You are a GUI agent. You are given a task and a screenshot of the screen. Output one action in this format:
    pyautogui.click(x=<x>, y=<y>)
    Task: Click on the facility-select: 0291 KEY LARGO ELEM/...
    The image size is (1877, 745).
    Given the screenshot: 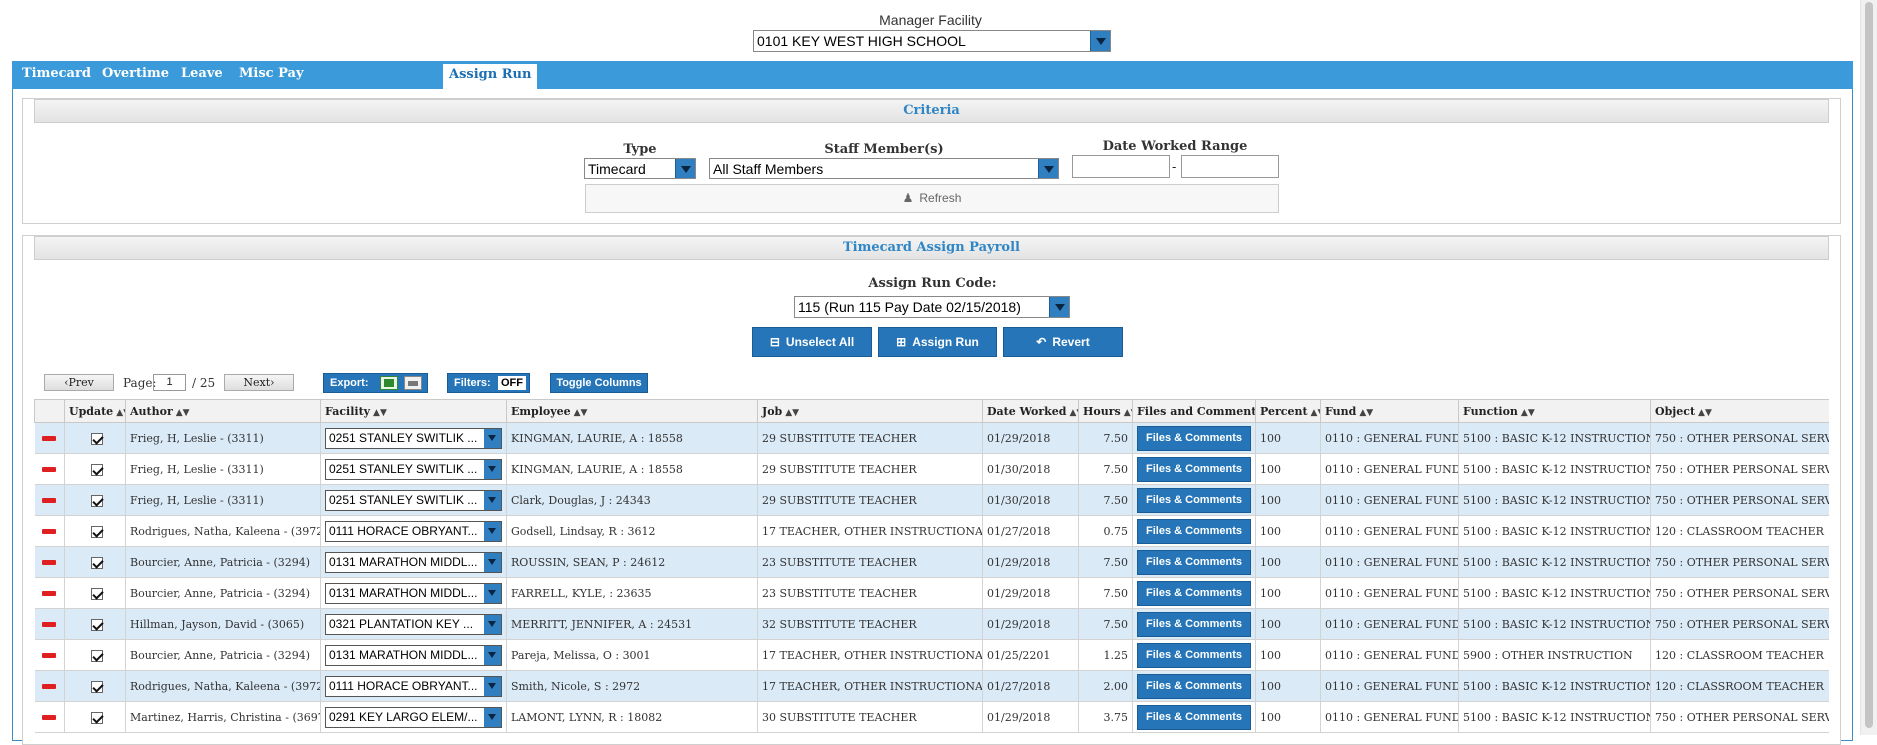 What is the action you would take?
    pyautogui.click(x=413, y=717)
    